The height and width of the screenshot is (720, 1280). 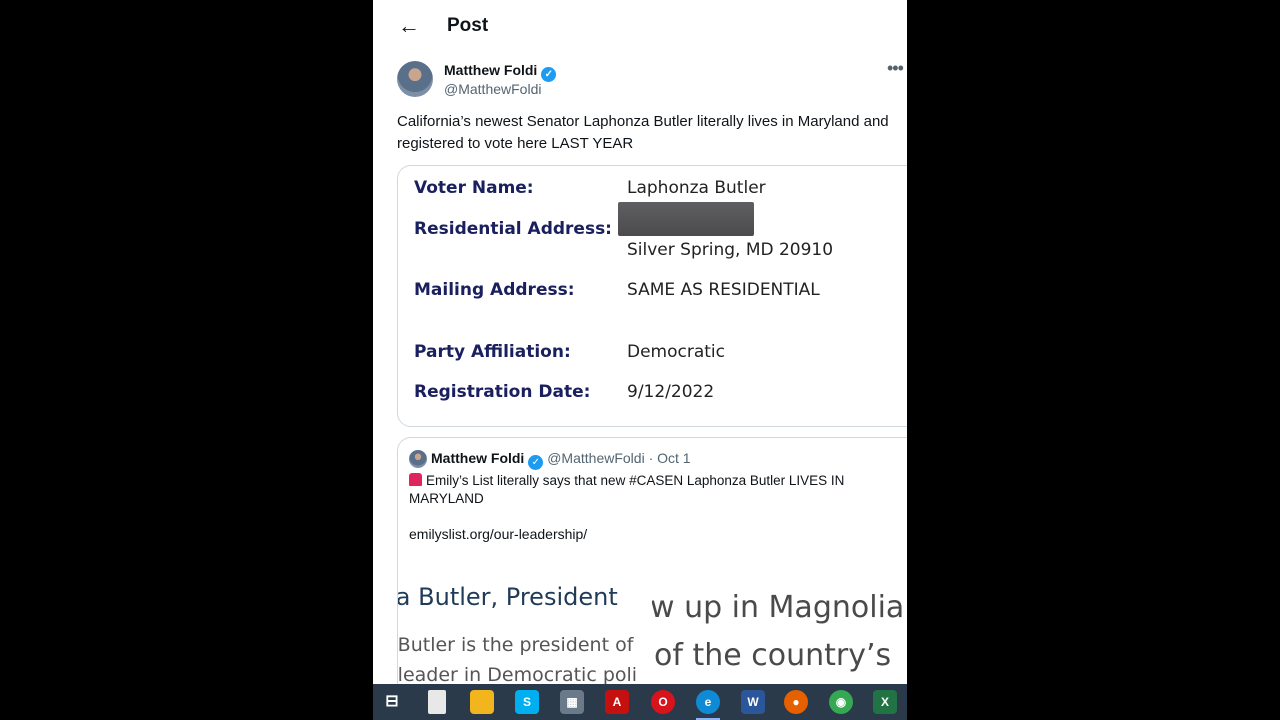 I want to click on party-affiliation-value: Democratic, so click(x=676, y=352).